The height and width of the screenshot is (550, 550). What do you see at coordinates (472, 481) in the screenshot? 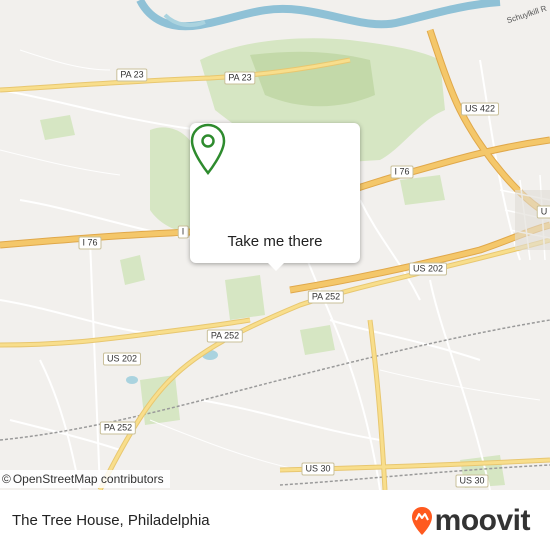
I see `road-shield-us30-east: US 30` at bounding box center [472, 481].